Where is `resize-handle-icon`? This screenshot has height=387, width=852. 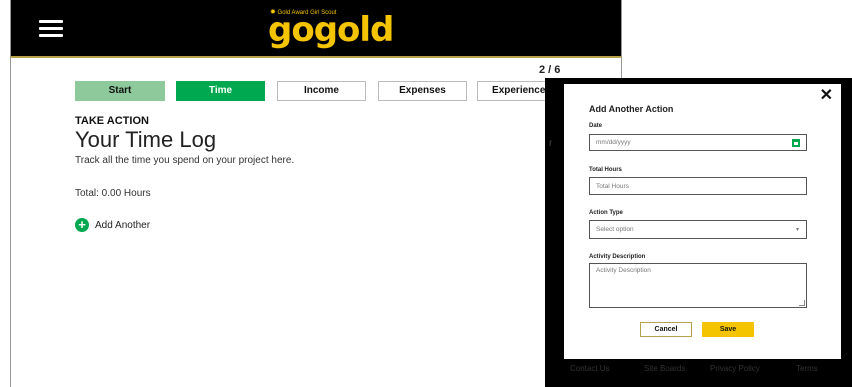
resize-handle-icon is located at coordinates (802, 303).